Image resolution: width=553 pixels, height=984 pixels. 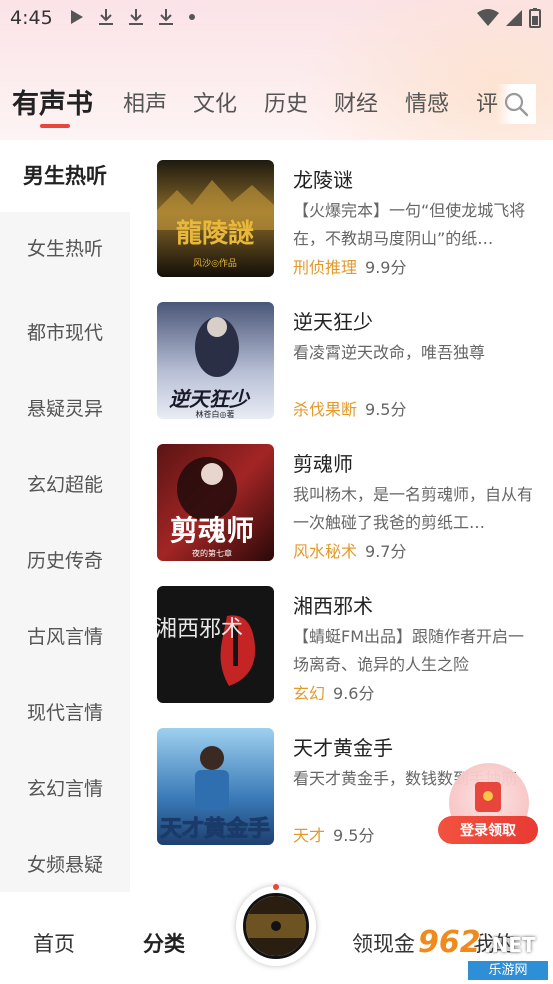 What do you see at coordinates (65, 863) in the screenshot?
I see `sidebar-item-female-suspense: 女频悬疑` at bounding box center [65, 863].